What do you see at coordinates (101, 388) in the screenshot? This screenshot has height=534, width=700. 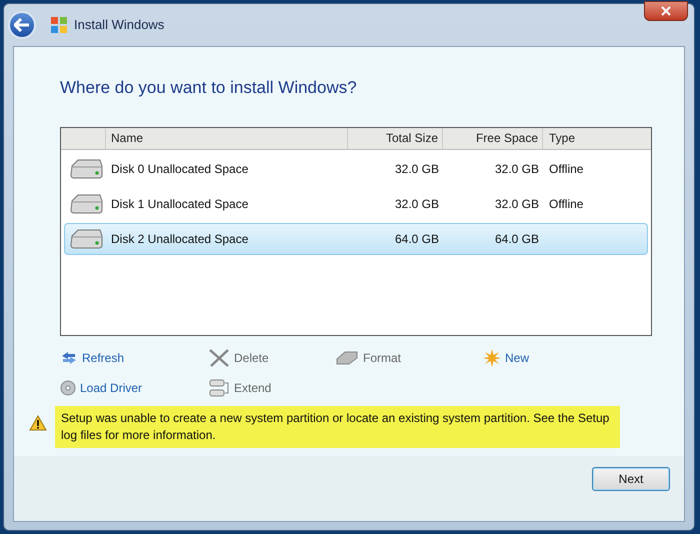 I see `action-link: Load Driver` at bounding box center [101, 388].